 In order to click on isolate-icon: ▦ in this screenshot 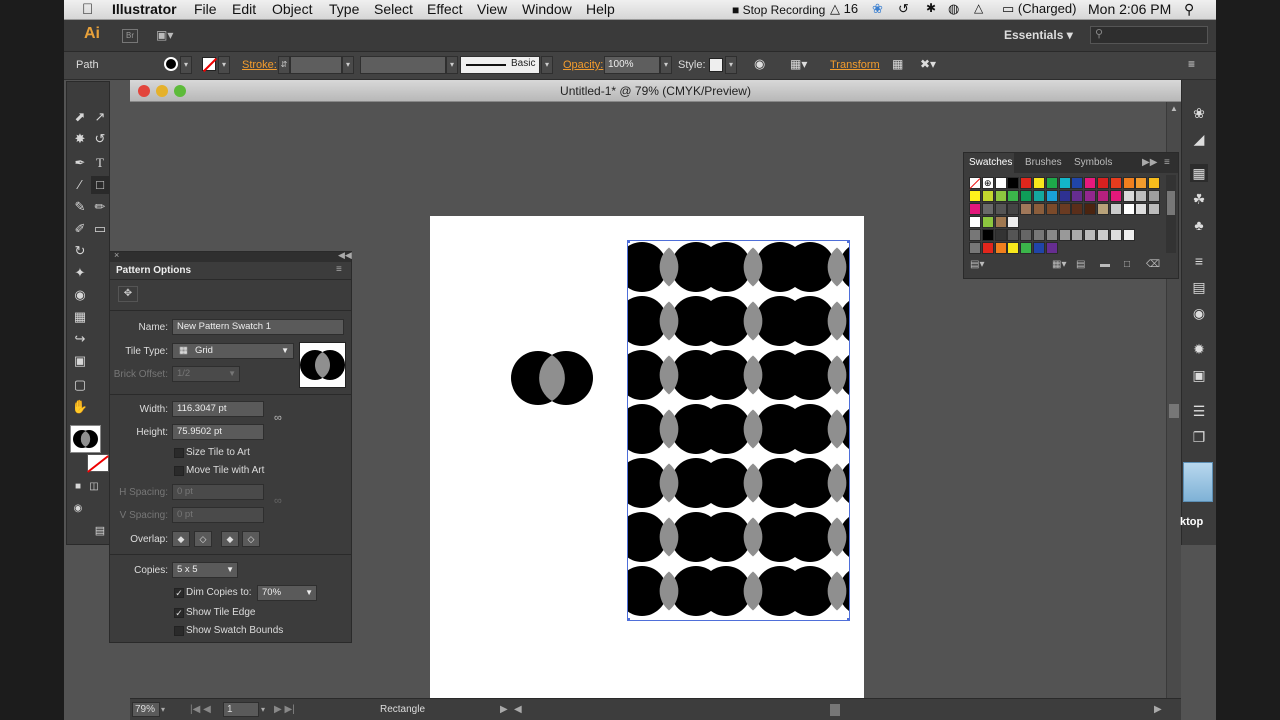, I will do `click(897, 64)`.